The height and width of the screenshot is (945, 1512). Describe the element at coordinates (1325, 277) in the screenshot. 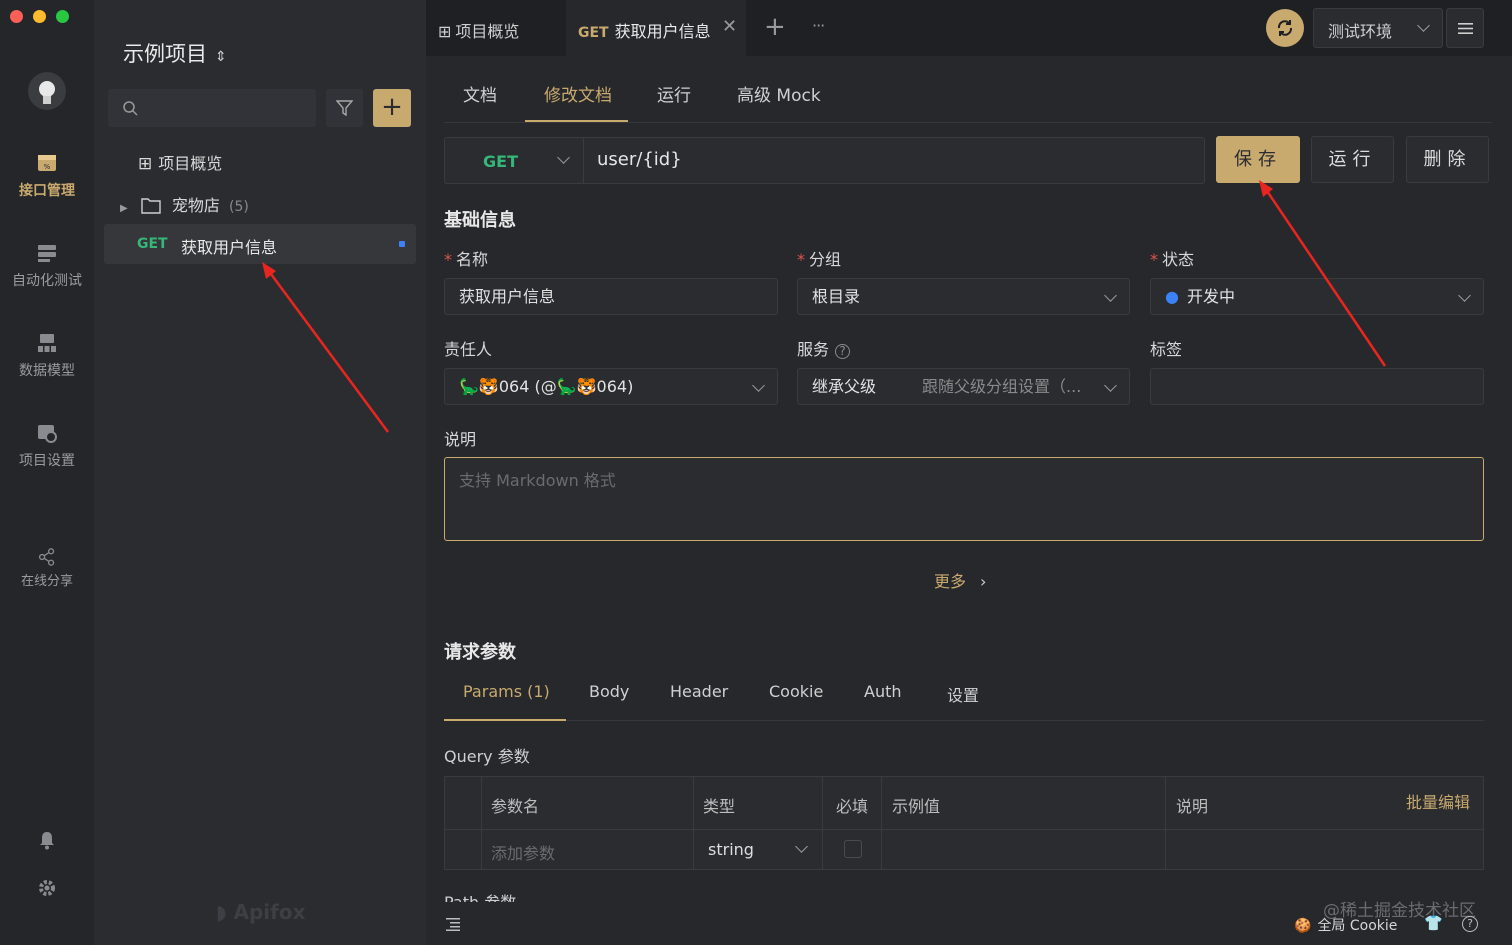

I see `annotation-arrow-save` at that location.